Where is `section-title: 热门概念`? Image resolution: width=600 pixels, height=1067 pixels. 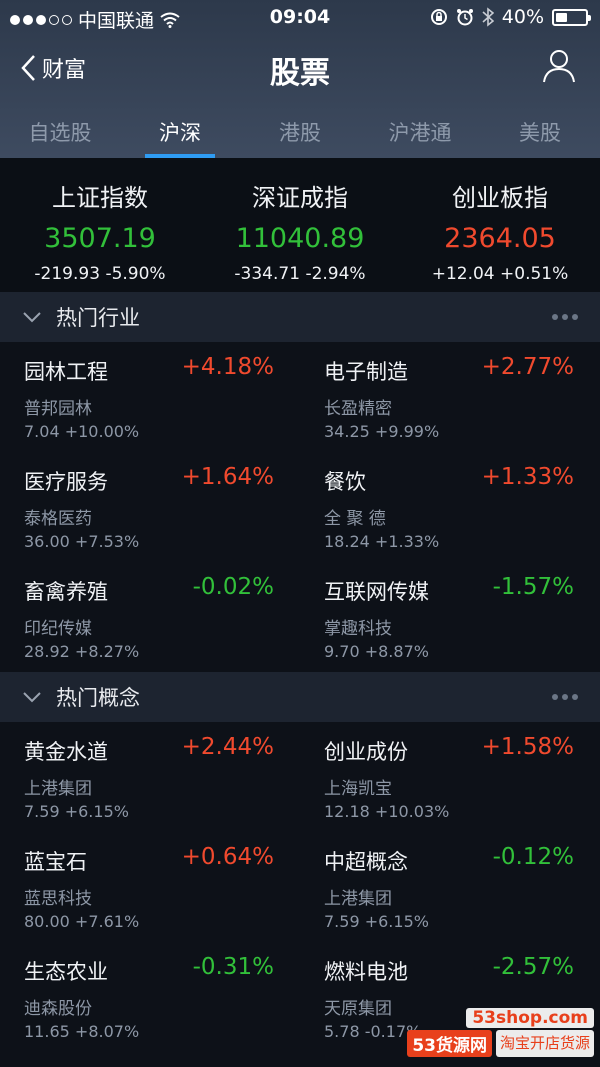
section-title: 热门概念 is located at coordinates (98, 698).